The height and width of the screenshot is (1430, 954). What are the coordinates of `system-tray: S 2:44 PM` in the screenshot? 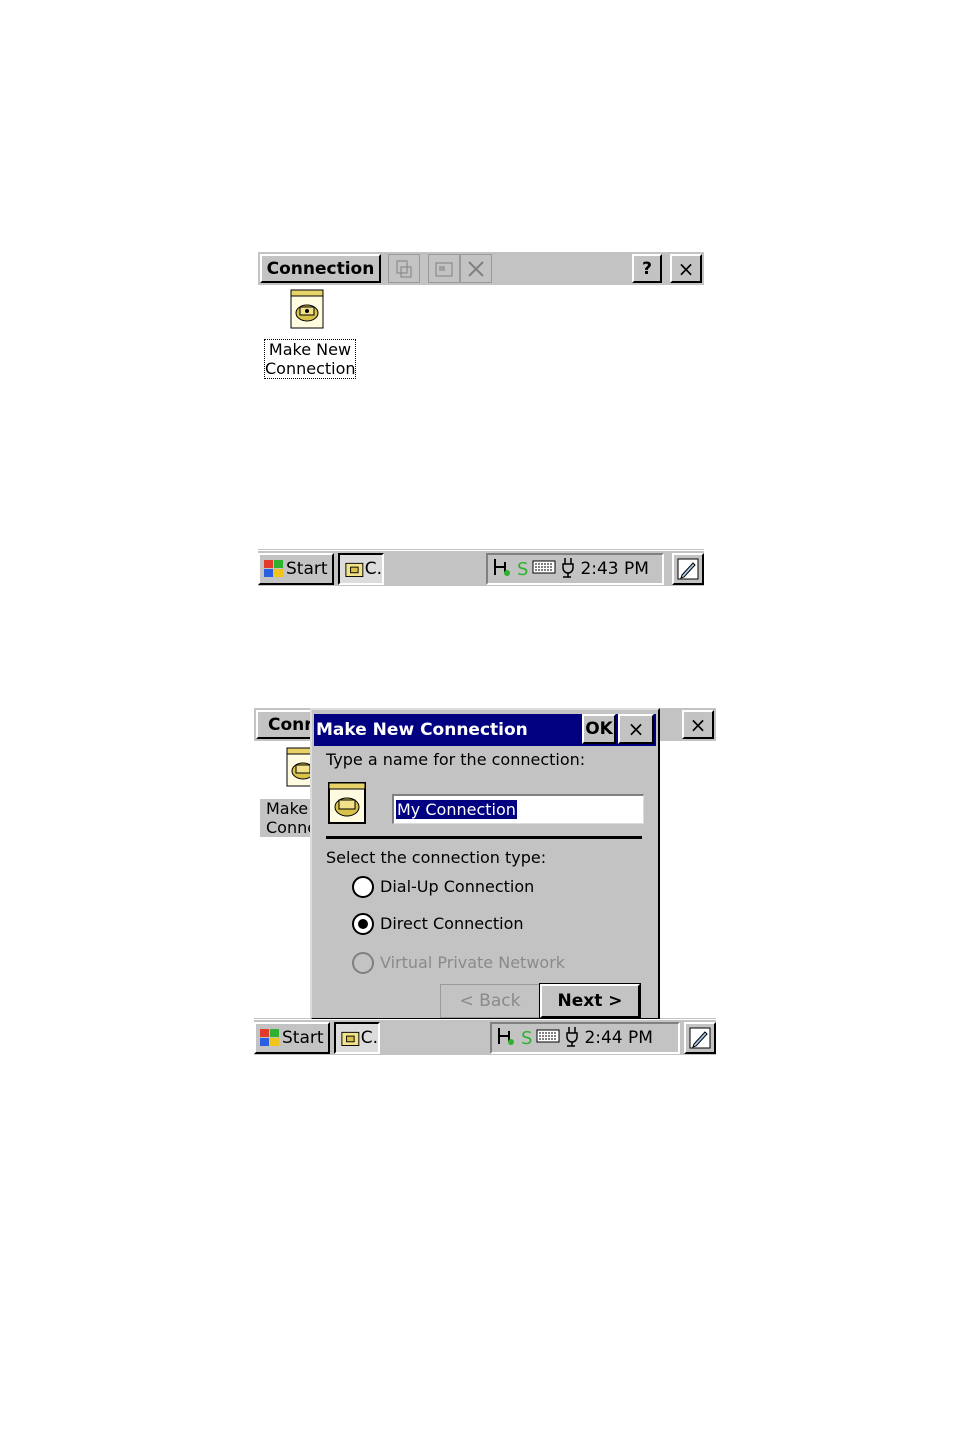 It's located at (585, 1038).